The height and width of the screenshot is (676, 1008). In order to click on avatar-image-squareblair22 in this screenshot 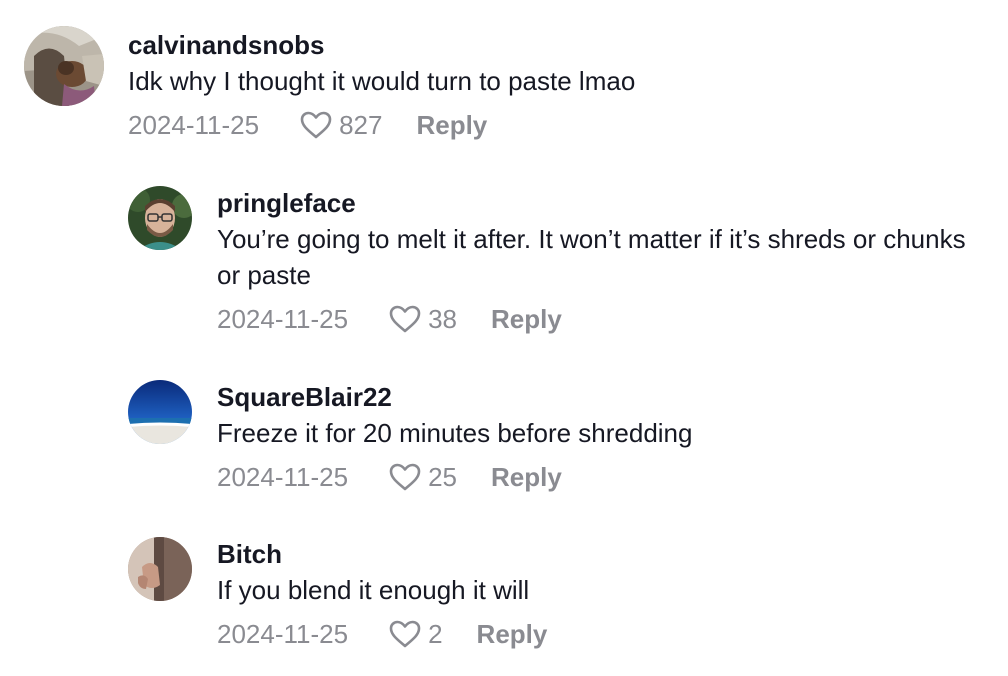, I will do `click(160, 412)`.